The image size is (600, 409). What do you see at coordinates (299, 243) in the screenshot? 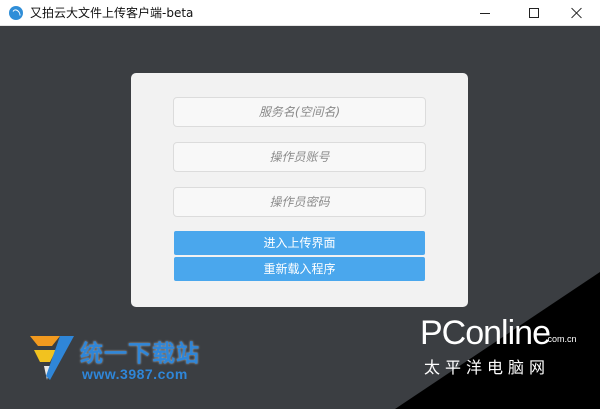
I see `enter-upload-button: 进入上传界面` at bounding box center [299, 243].